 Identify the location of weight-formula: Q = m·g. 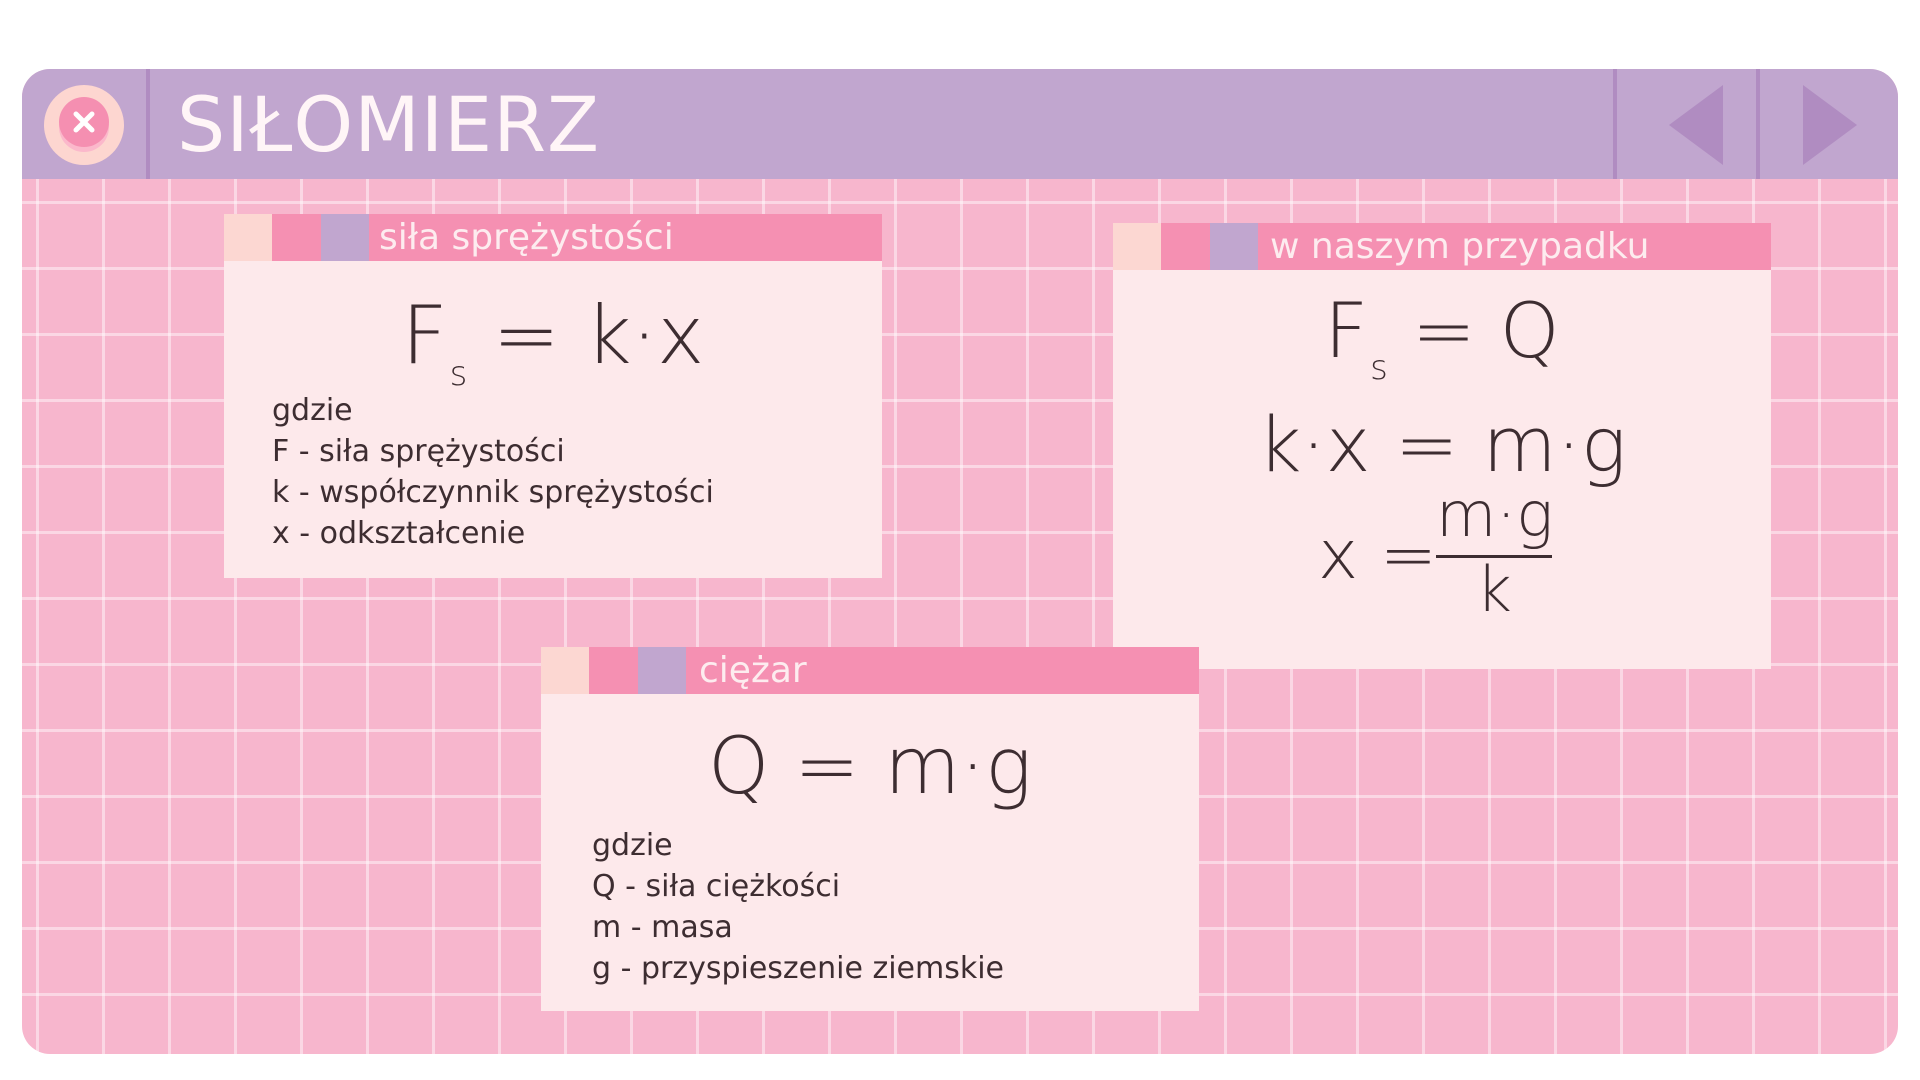
(870, 767).